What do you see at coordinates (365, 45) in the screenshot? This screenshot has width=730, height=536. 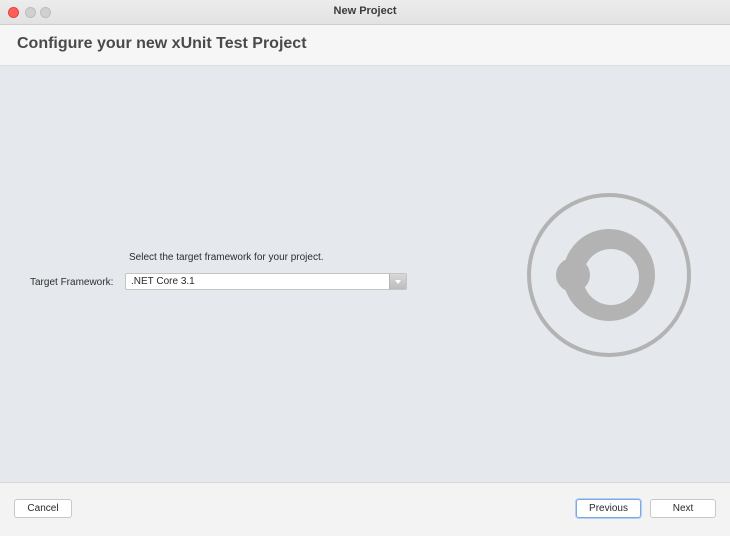 I see `page-header: Configure your new xUnit Test Project` at bounding box center [365, 45].